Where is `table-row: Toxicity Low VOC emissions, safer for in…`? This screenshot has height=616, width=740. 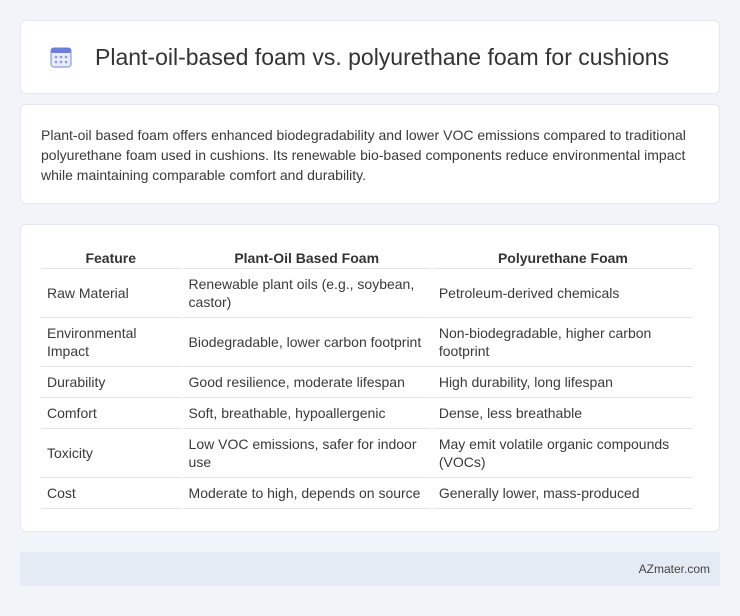
table-row: Toxicity Low VOC emissions, safer for in… is located at coordinates (367, 453).